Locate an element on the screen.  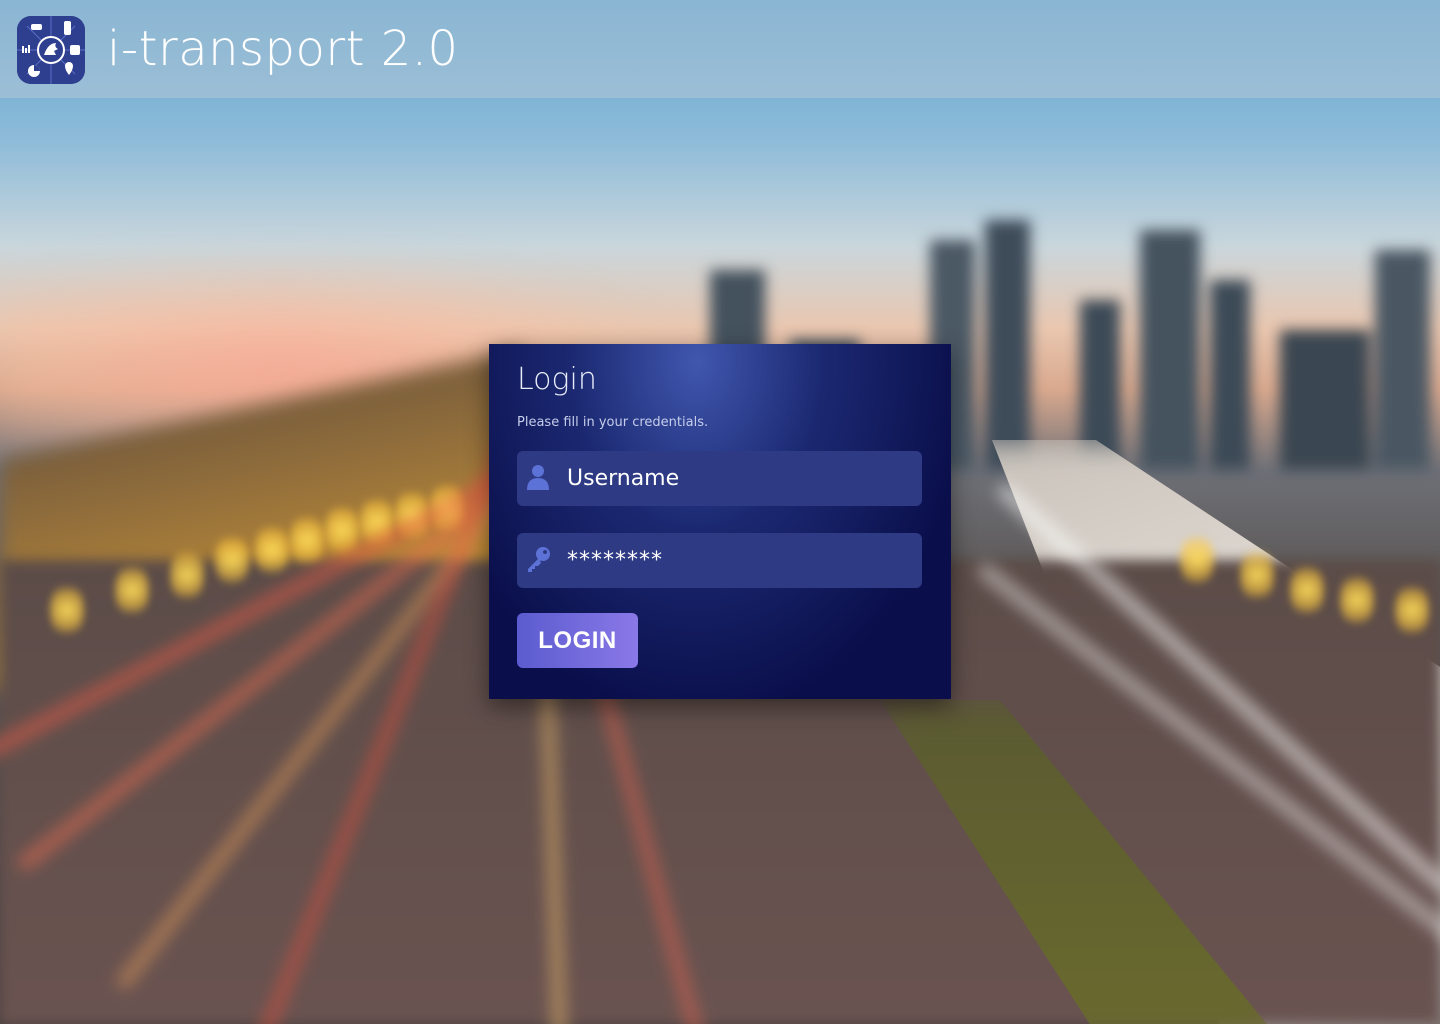
logo-graphic is located at coordinates (51, 50).